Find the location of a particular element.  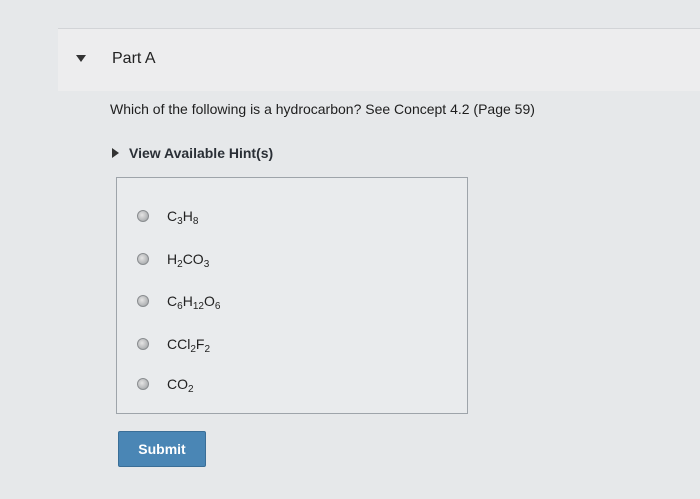

choice-option: H2CO3 is located at coordinates (173, 259).